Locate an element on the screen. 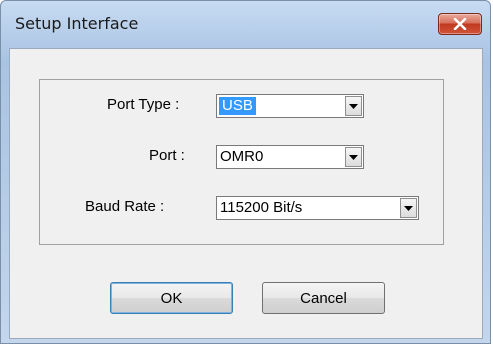  close-icon is located at coordinates (460, 24).